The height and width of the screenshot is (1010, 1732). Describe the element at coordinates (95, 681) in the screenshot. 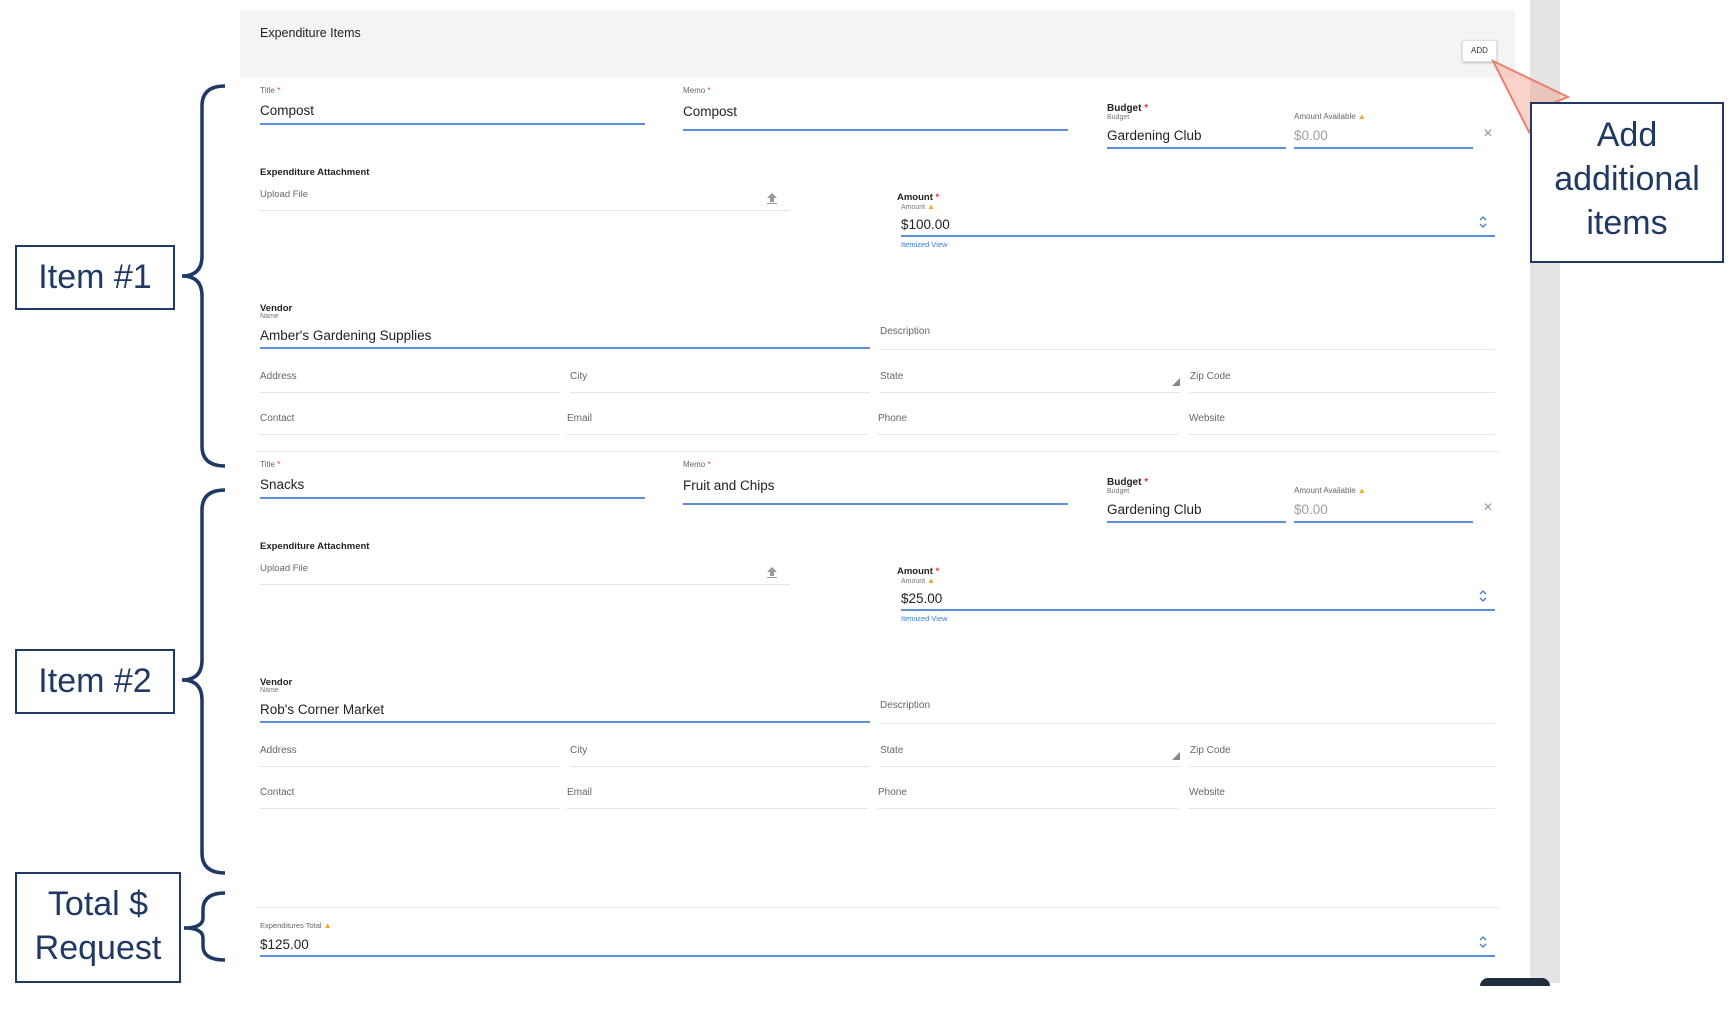

I see `item-2-annotation: Item #2` at that location.